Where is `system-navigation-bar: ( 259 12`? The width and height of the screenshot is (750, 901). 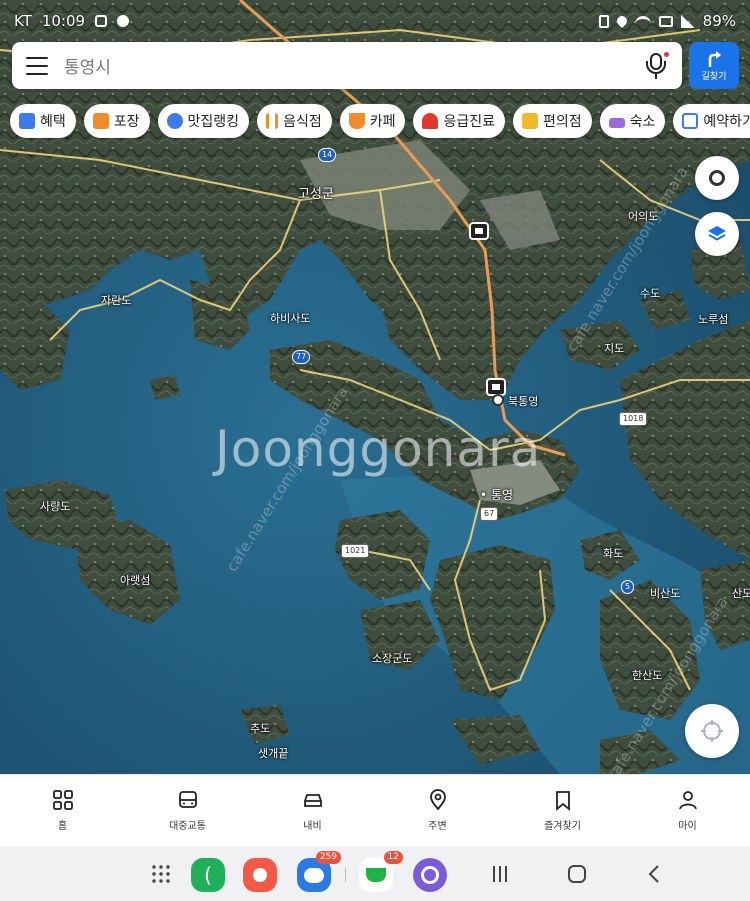 system-navigation-bar: ( 259 12 is located at coordinates (375, 873).